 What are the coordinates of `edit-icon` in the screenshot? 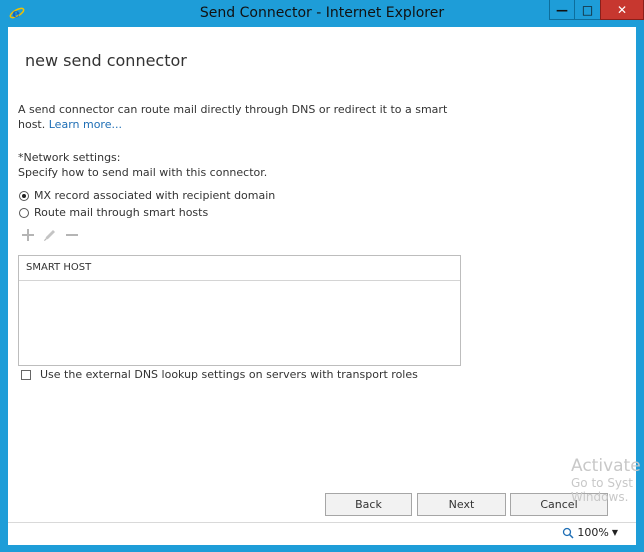 It's located at (50, 235).